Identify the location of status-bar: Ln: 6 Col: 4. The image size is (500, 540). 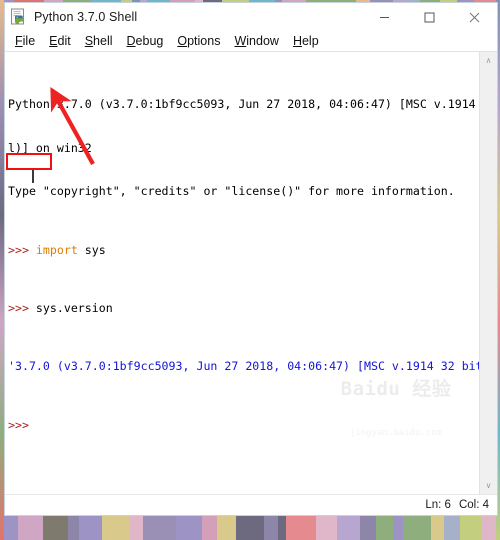
(251, 504).